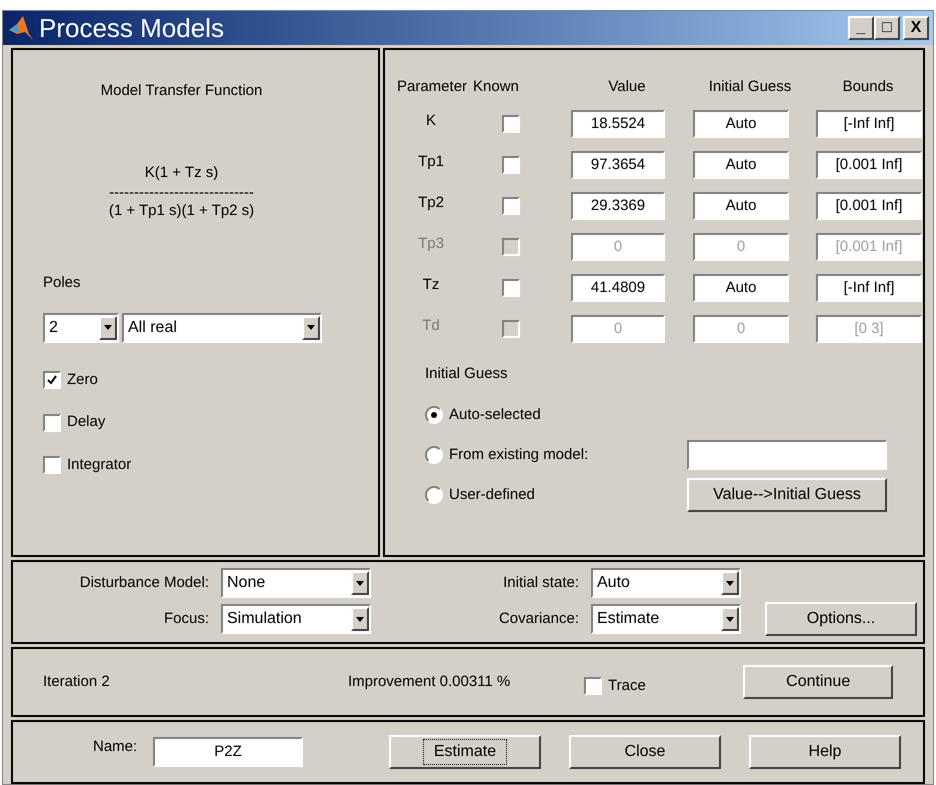  What do you see at coordinates (495, 414) in the screenshot?
I see `radio-label: Auto-selected` at bounding box center [495, 414].